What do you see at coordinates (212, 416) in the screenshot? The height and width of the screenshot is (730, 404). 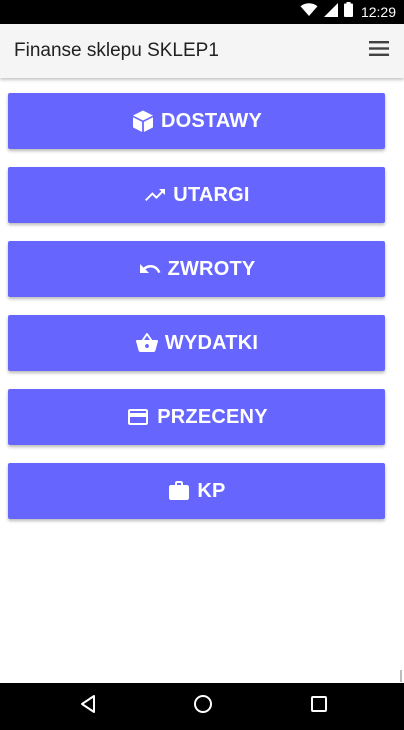 I see `przeceny-label: PRZECENY` at bounding box center [212, 416].